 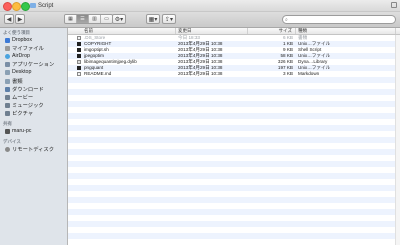 I want to click on close-window-button, so click(x=7, y=6).